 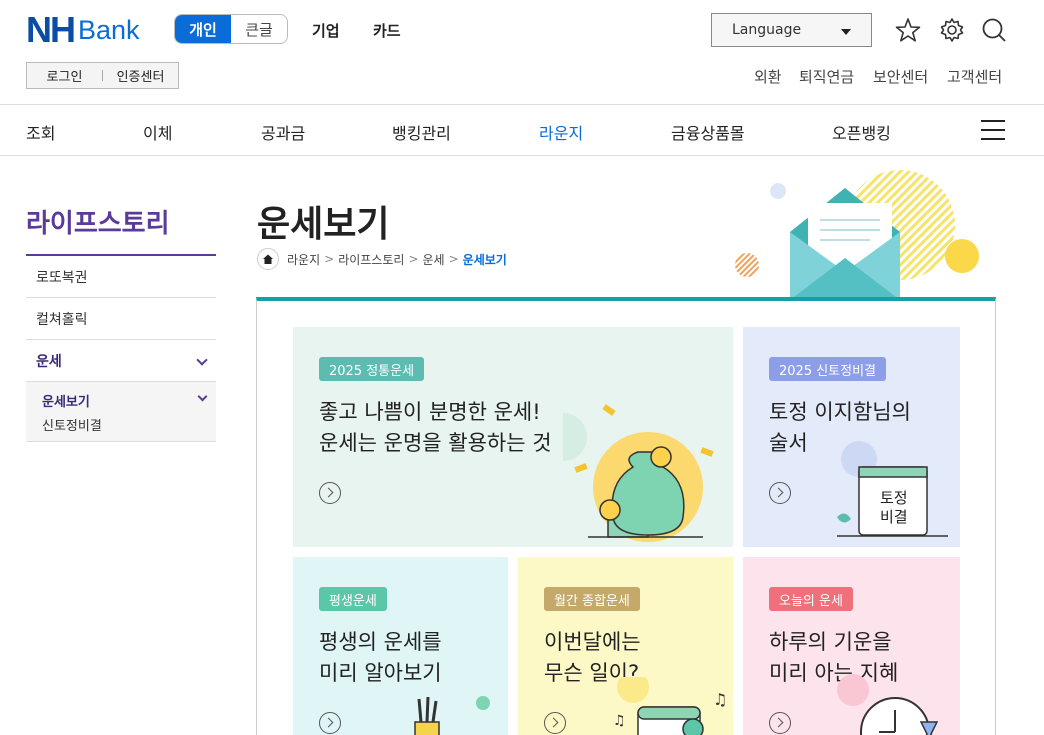 What do you see at coordinates (64, 75) in the screenshot?
I see `login-button: 로그인` at bounding box center [64, 75].